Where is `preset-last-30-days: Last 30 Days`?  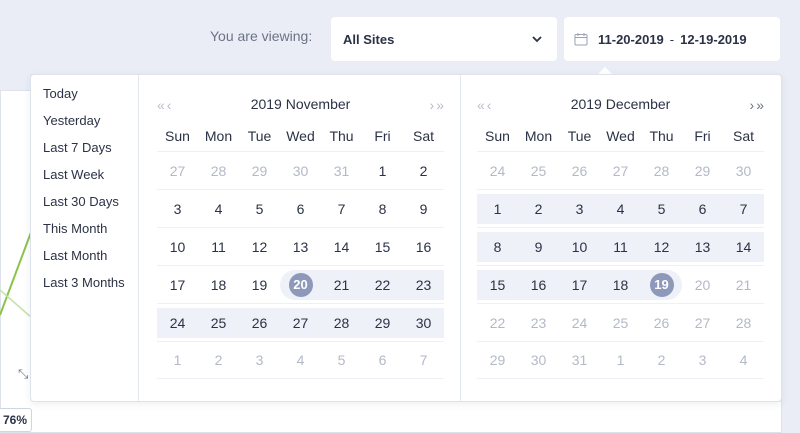 preset-last-30-days: Last 30 Days is located at coordinates (84, 207).